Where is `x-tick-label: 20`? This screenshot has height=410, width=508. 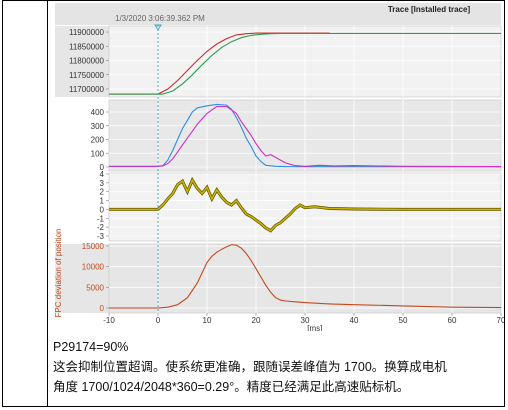 x-tick-label: 20 is located at coordinates (256, 320).